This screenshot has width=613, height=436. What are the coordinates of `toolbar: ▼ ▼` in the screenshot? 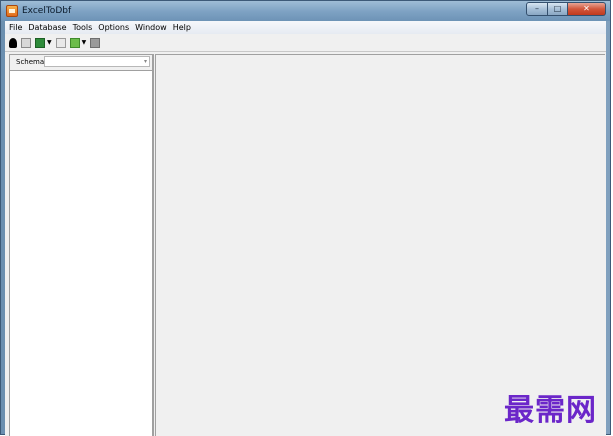 It's located at (305, 43).